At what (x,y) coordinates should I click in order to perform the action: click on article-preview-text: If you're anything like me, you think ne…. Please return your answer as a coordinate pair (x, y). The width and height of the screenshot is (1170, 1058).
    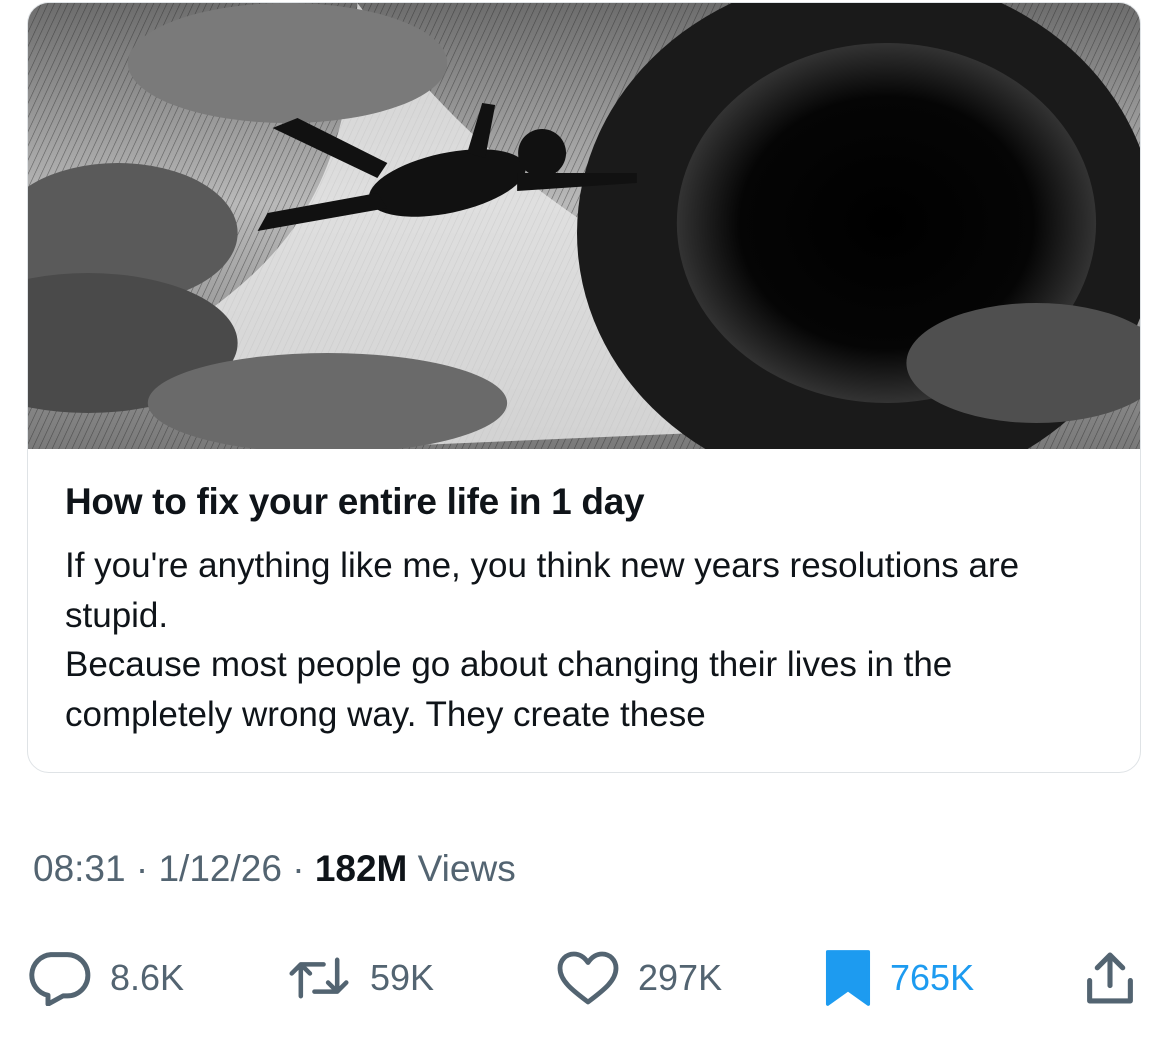
    Looking at the image, I should click on (542, 640).